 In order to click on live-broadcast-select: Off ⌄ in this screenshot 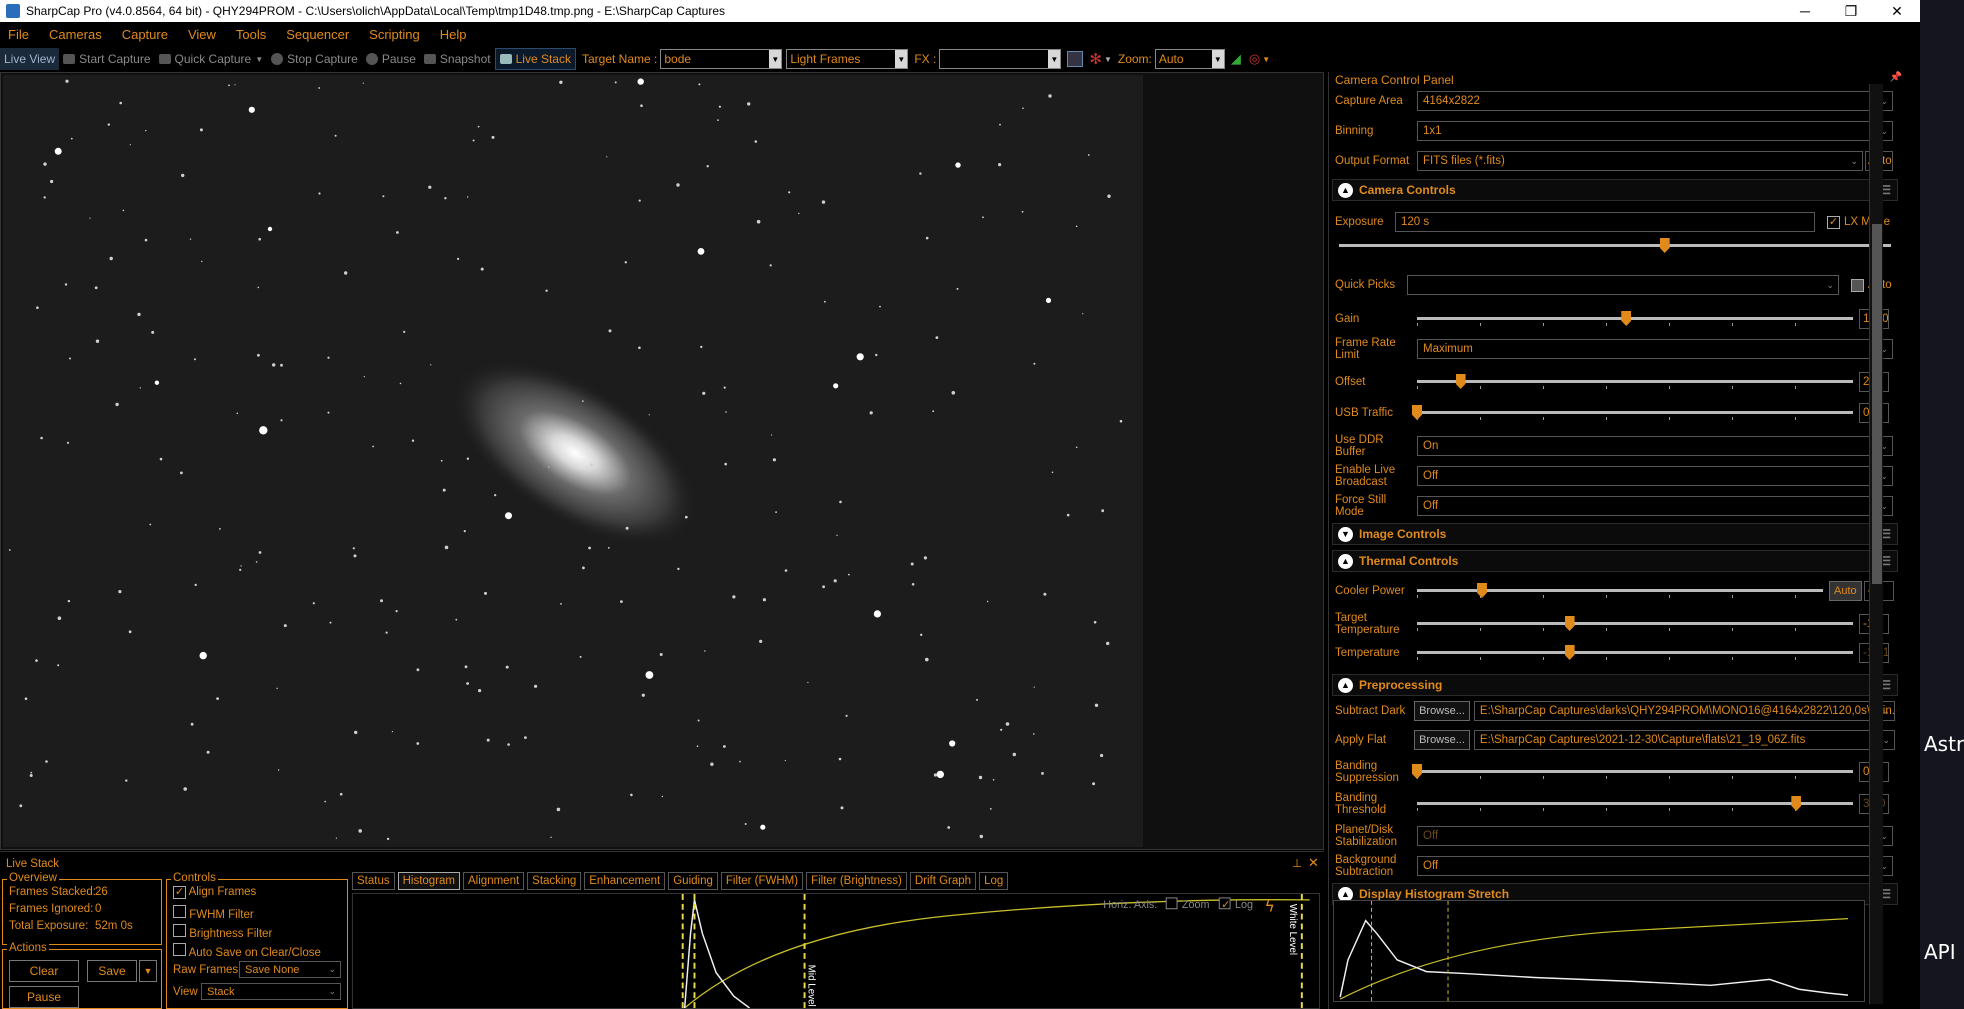, I will do `click(1655, 476)`.